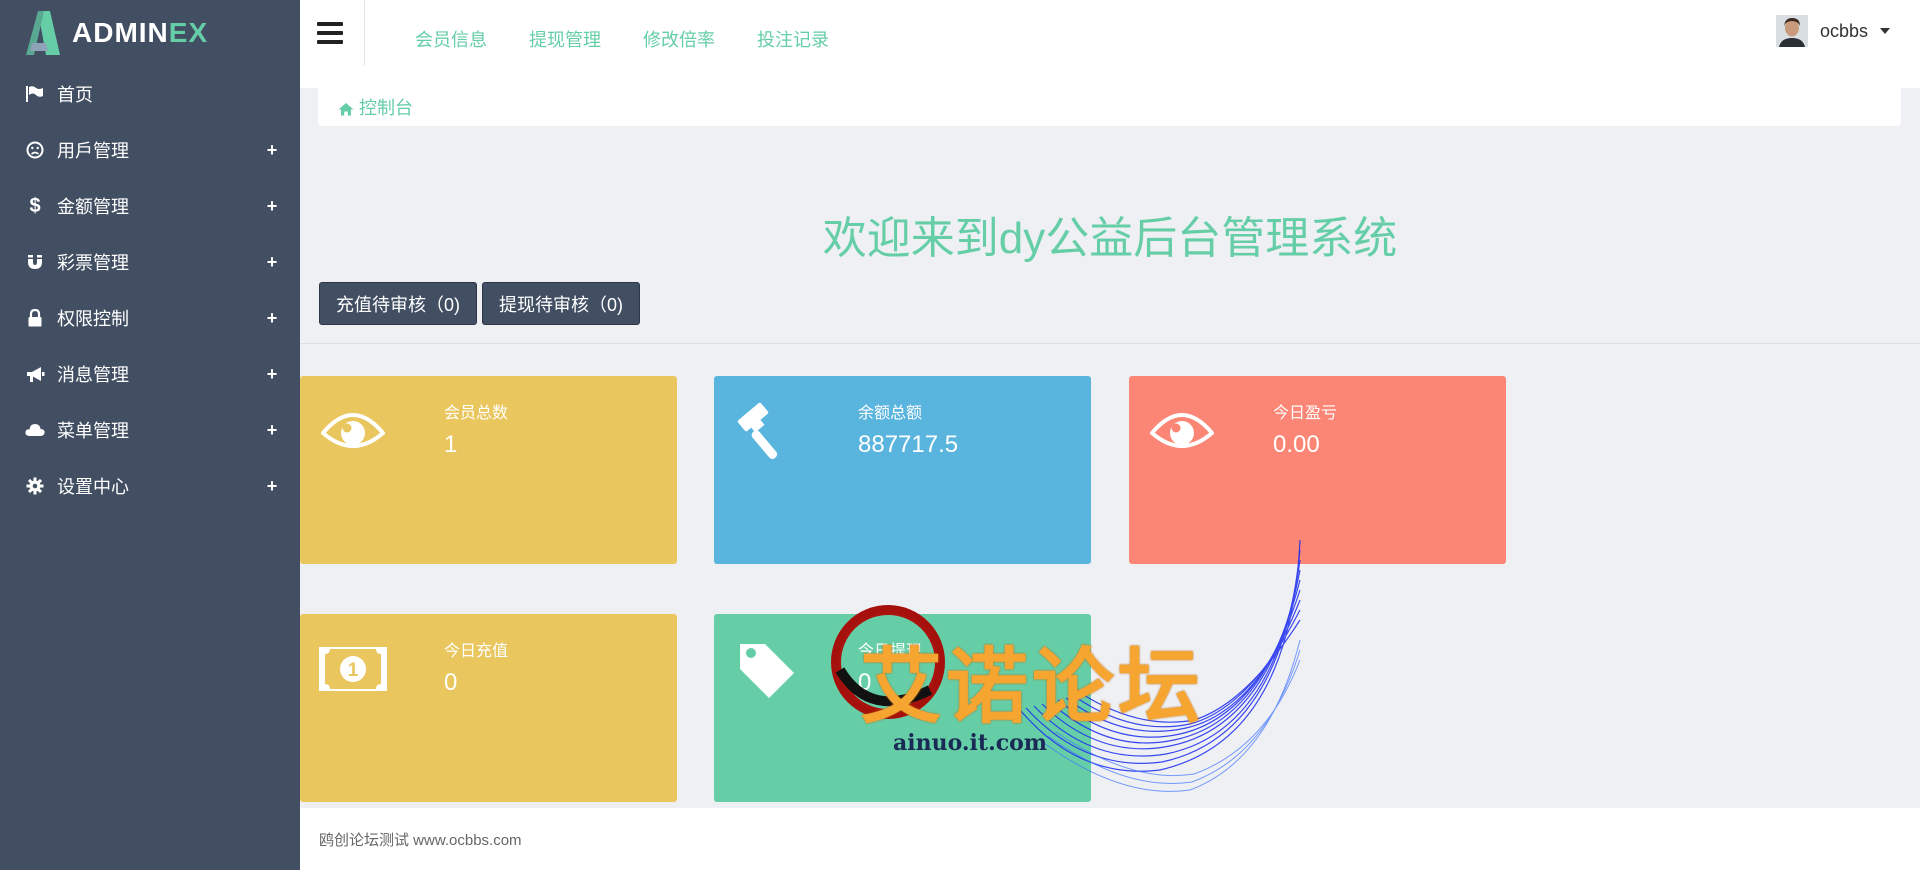 This screenshot has width=1920, height=870. Describe the element at coordinates (488, 470) in the screenshot. I see `stat-card-total-members: 会员总数 1` at that location.